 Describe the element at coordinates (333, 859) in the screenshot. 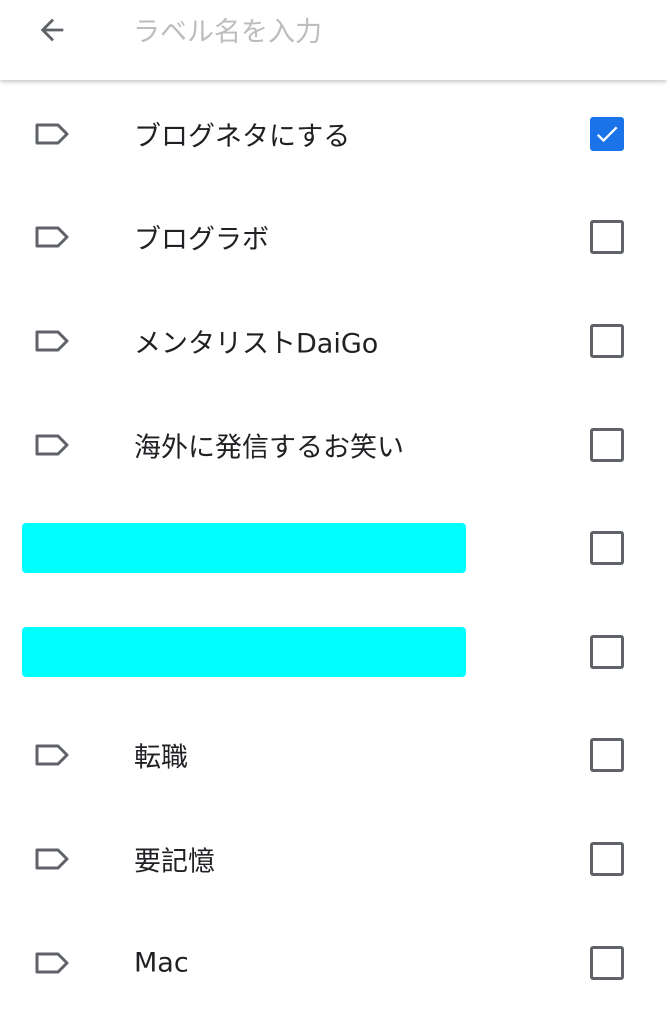

I see `label-row: 要記憶` at that location.